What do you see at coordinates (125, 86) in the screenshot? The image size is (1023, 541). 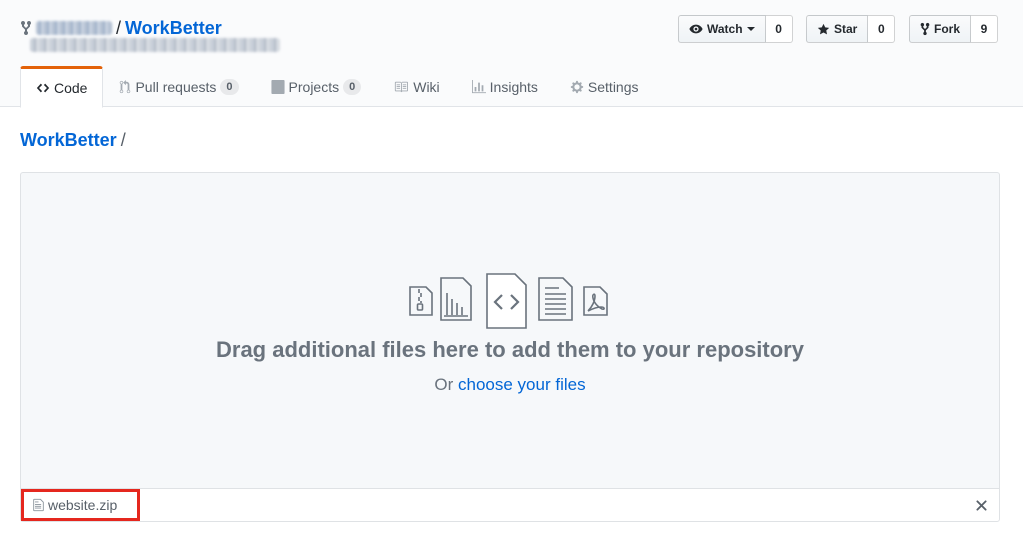 I see `pull-request-icon` at bounding box center [125, 86].